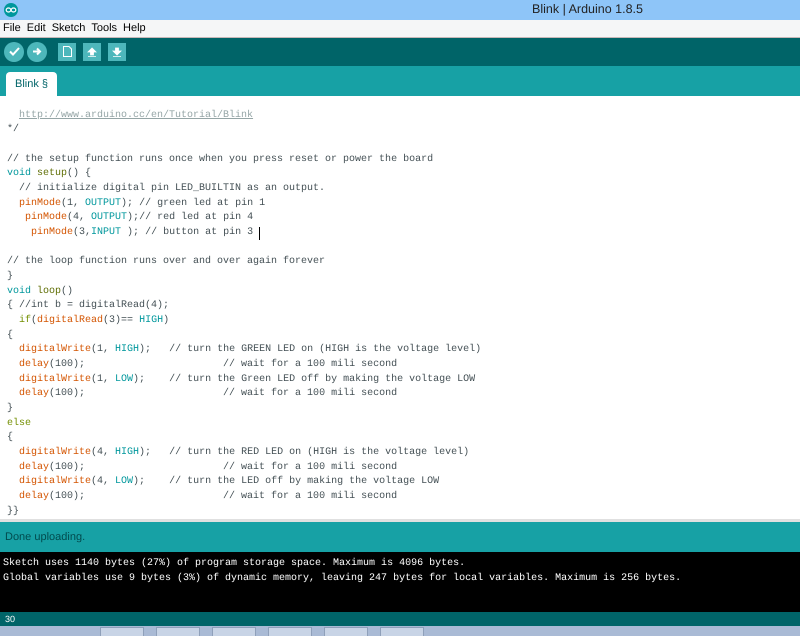 The image size is (800, 636). I want to click on code-line: // the loop function runs over and over again forever, so click(166, 262).